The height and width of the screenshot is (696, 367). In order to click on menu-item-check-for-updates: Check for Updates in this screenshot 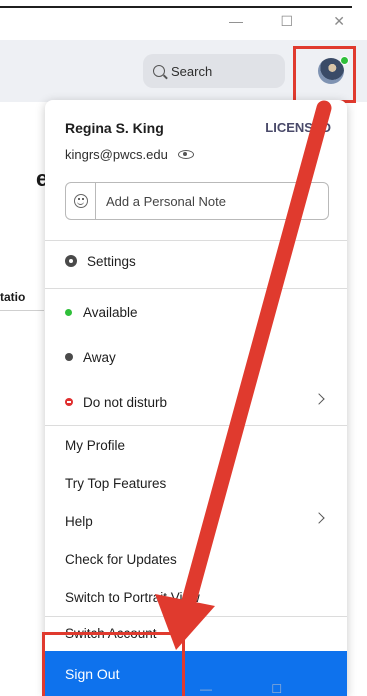, I will do `click(196, 559)`.